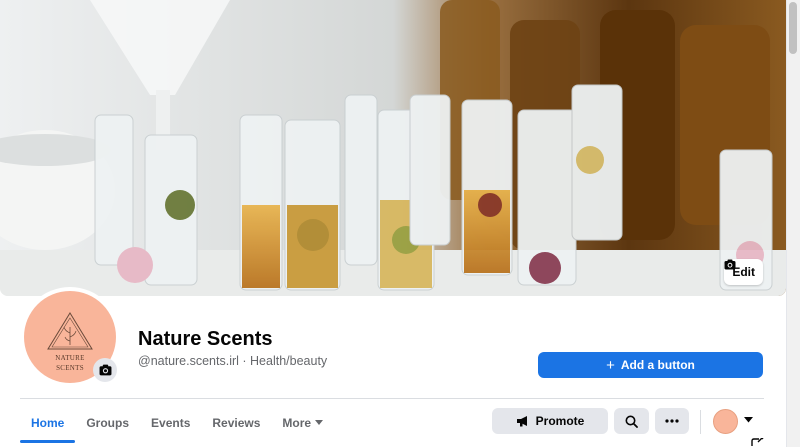  What do you see at coordinates (657, 365) in the screenshot?
I see `add-button-label: Add a button` at bounding box center [657, 365].